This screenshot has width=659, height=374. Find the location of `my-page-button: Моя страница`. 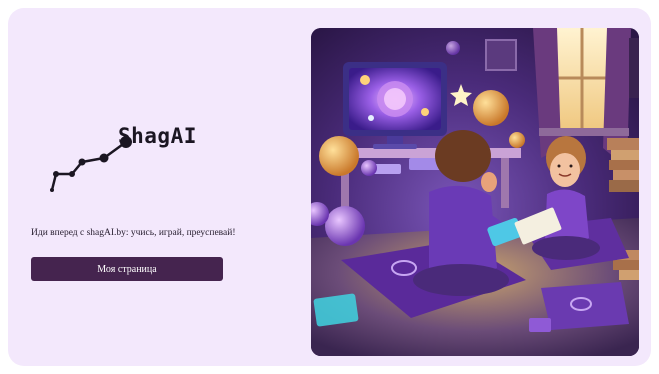

my-page-button: Моя страница is located at coordinates (127, 269).